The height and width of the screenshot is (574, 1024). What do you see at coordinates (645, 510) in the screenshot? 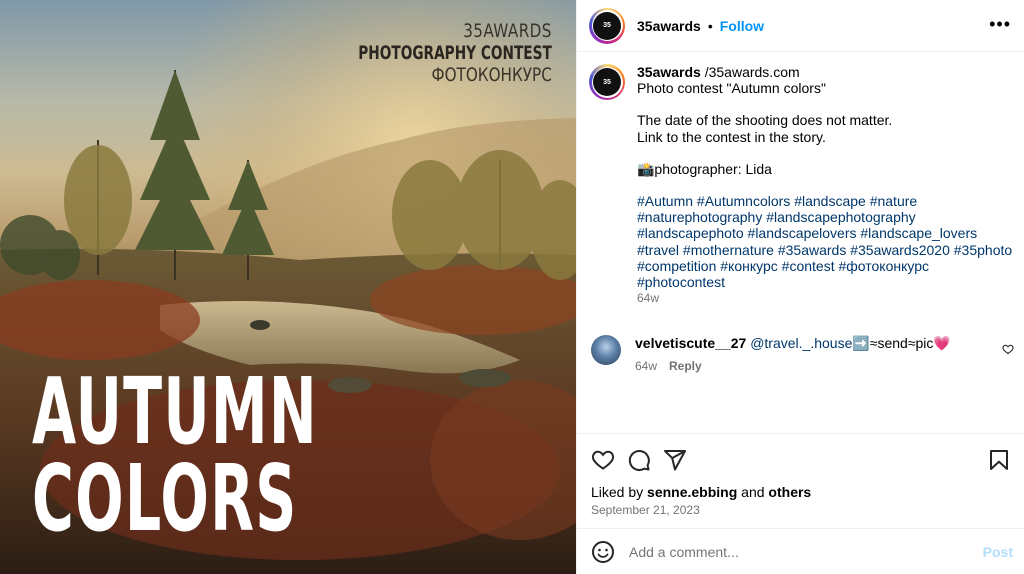
I see `post-date: September 21, 2023` at bounding box center [645, 510].